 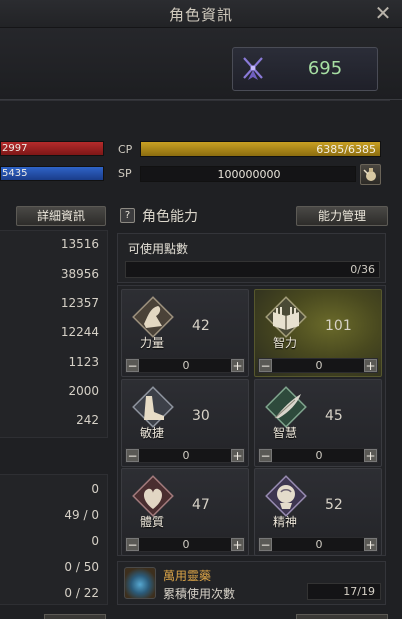 What do you see at coordinates (79, 303) in the screenshot?
I see `stat-value: 12357` at bounding box center [79, 303].